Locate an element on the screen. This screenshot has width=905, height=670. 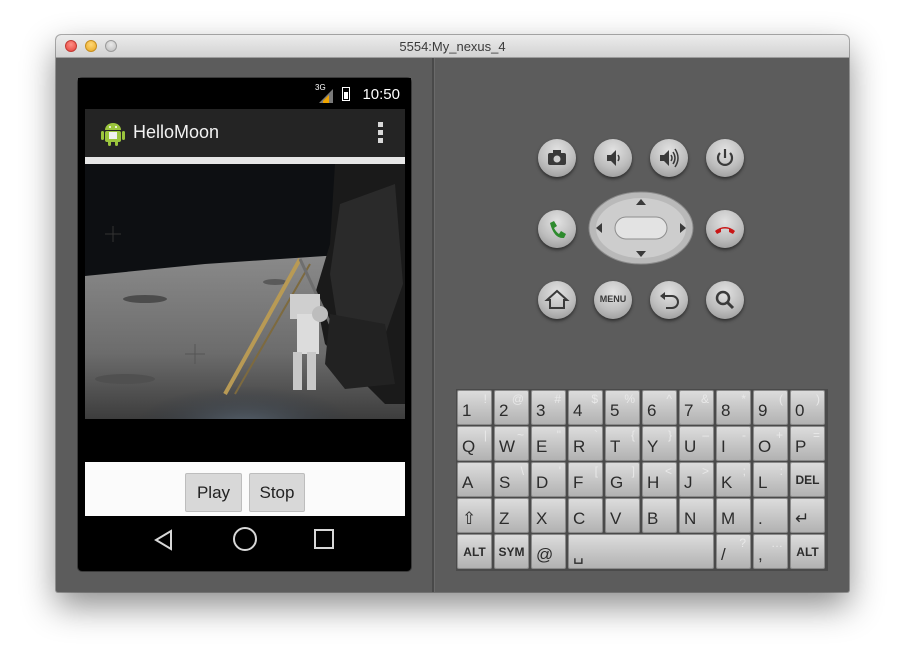
panel-divider is located at coordinates (433, 325).